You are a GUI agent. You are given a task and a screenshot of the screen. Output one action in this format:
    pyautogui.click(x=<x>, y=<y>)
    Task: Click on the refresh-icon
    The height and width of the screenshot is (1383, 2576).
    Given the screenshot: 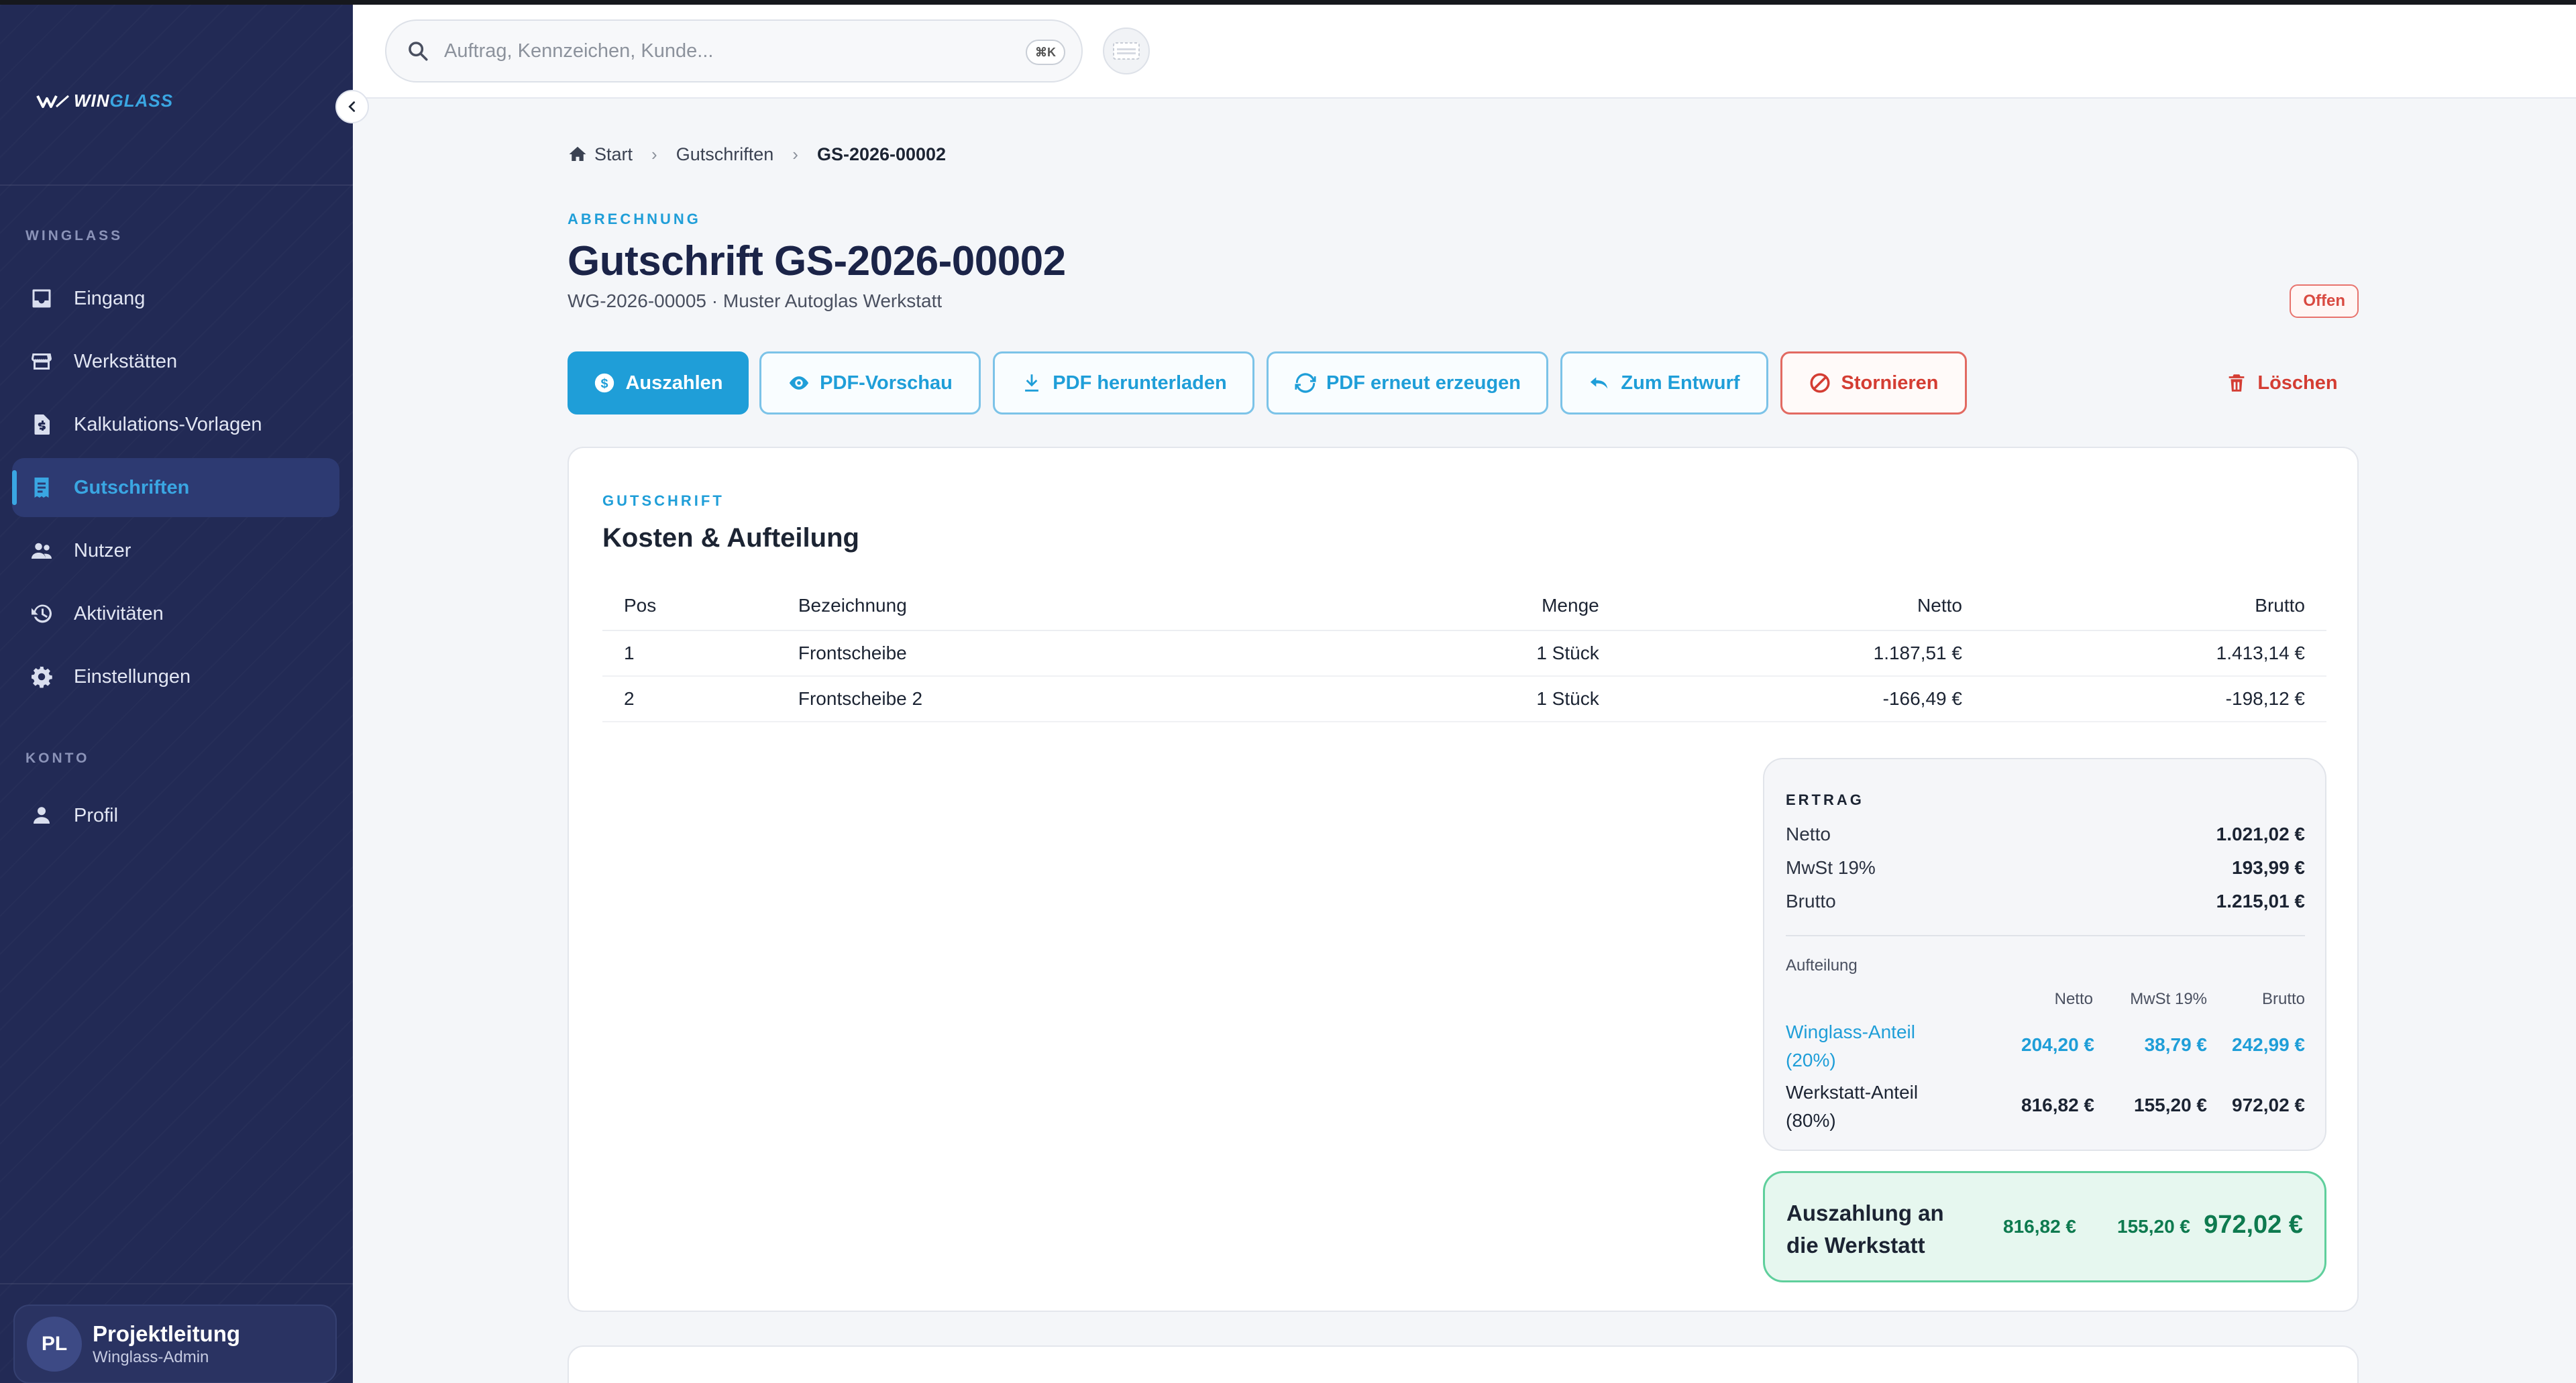 What is the action you would take?
    pyautogui.click(x=1305, y=383)
    